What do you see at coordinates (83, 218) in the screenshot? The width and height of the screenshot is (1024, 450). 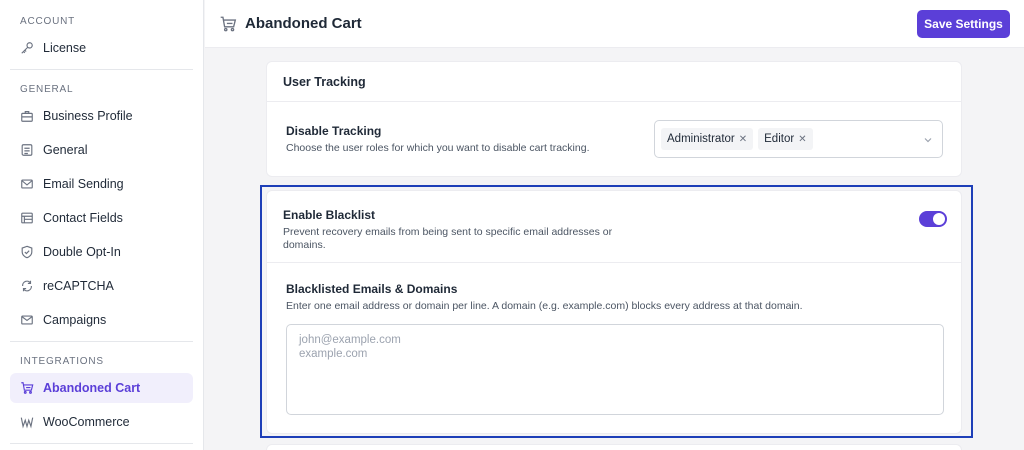 I see `sidebar-item-label: Contact Fields` at bounding box center [83, 218].